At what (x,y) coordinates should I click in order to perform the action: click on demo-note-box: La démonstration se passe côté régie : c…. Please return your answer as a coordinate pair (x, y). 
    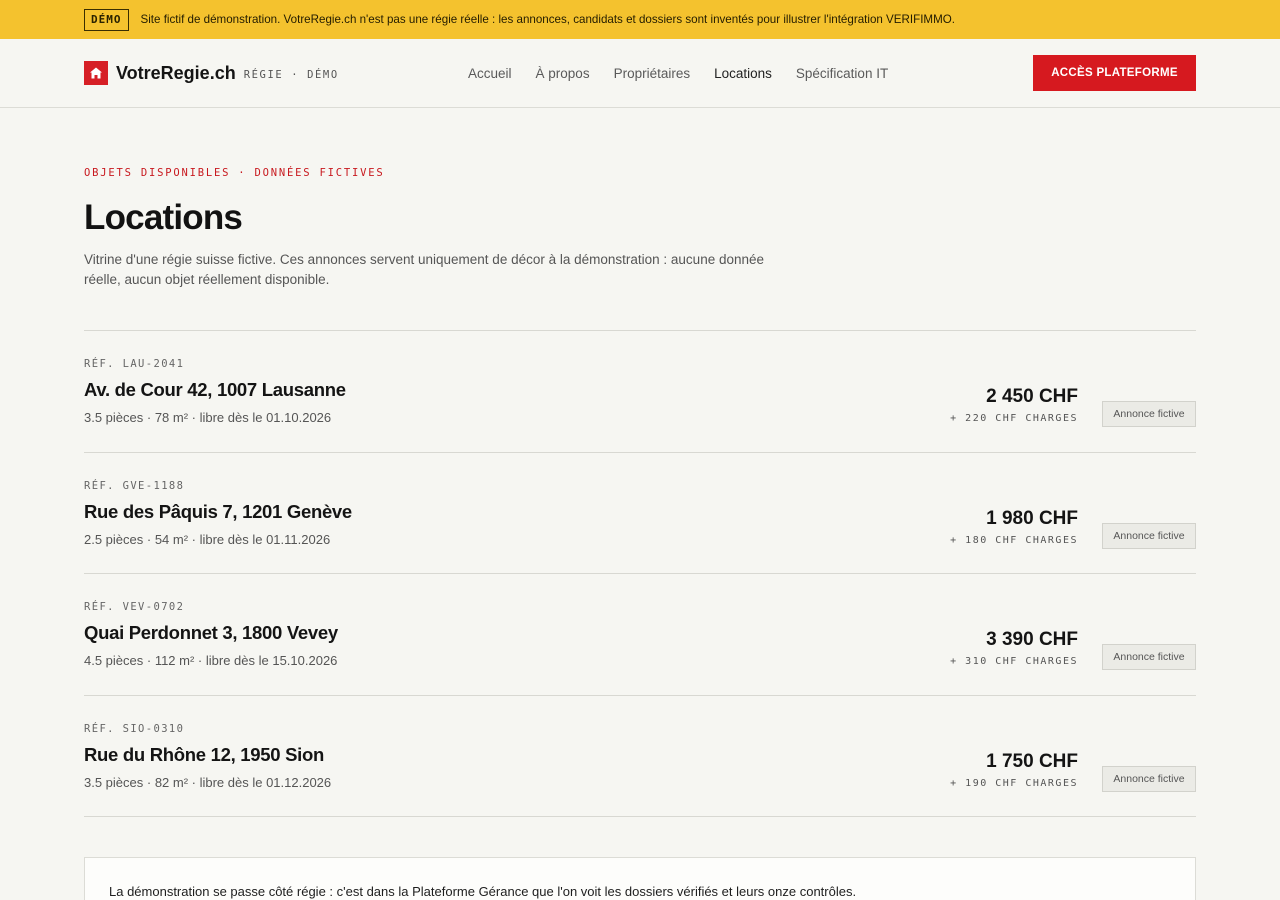
    Looking at the image, I should click on (640, 878).